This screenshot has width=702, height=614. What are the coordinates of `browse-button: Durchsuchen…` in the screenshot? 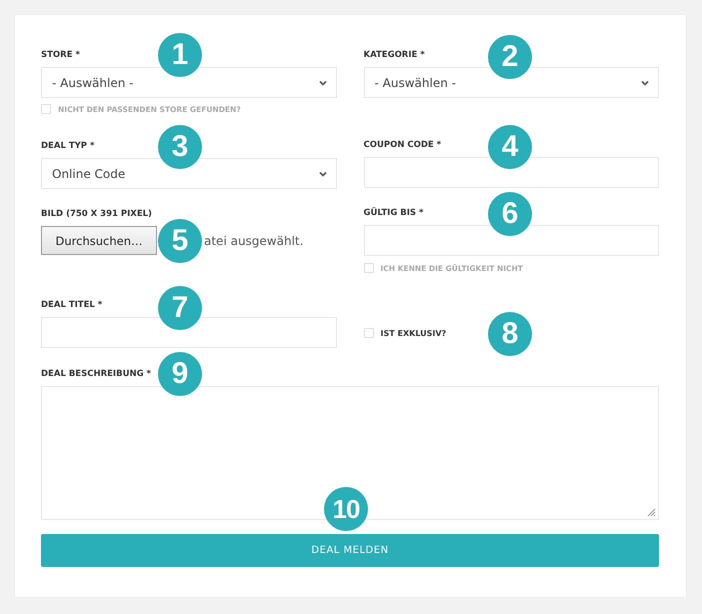 It's located at (99, 240).